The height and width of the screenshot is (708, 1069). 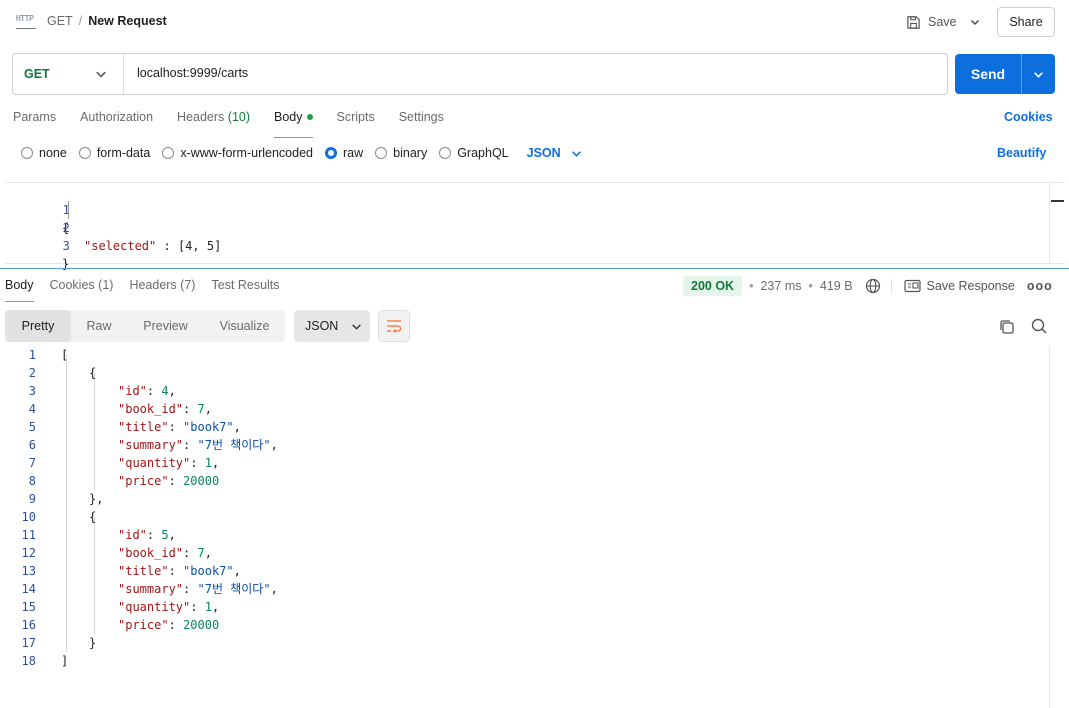 I want to click on code-text: "price": 20000, so click(x=169, y=625).